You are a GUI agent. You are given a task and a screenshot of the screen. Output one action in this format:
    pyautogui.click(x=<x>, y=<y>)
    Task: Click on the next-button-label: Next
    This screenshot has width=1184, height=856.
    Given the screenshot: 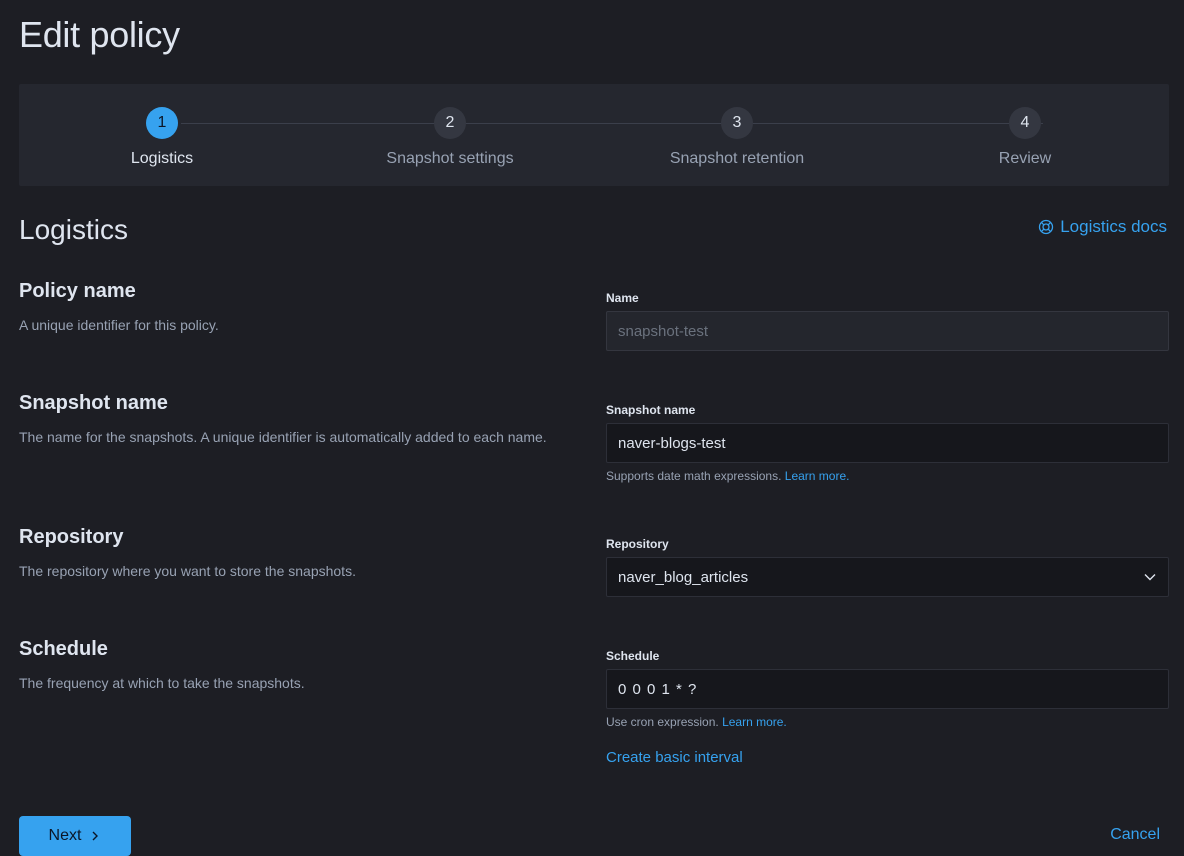 What is the action you would take?
    pyautogui.click(x=65, y=835)
    